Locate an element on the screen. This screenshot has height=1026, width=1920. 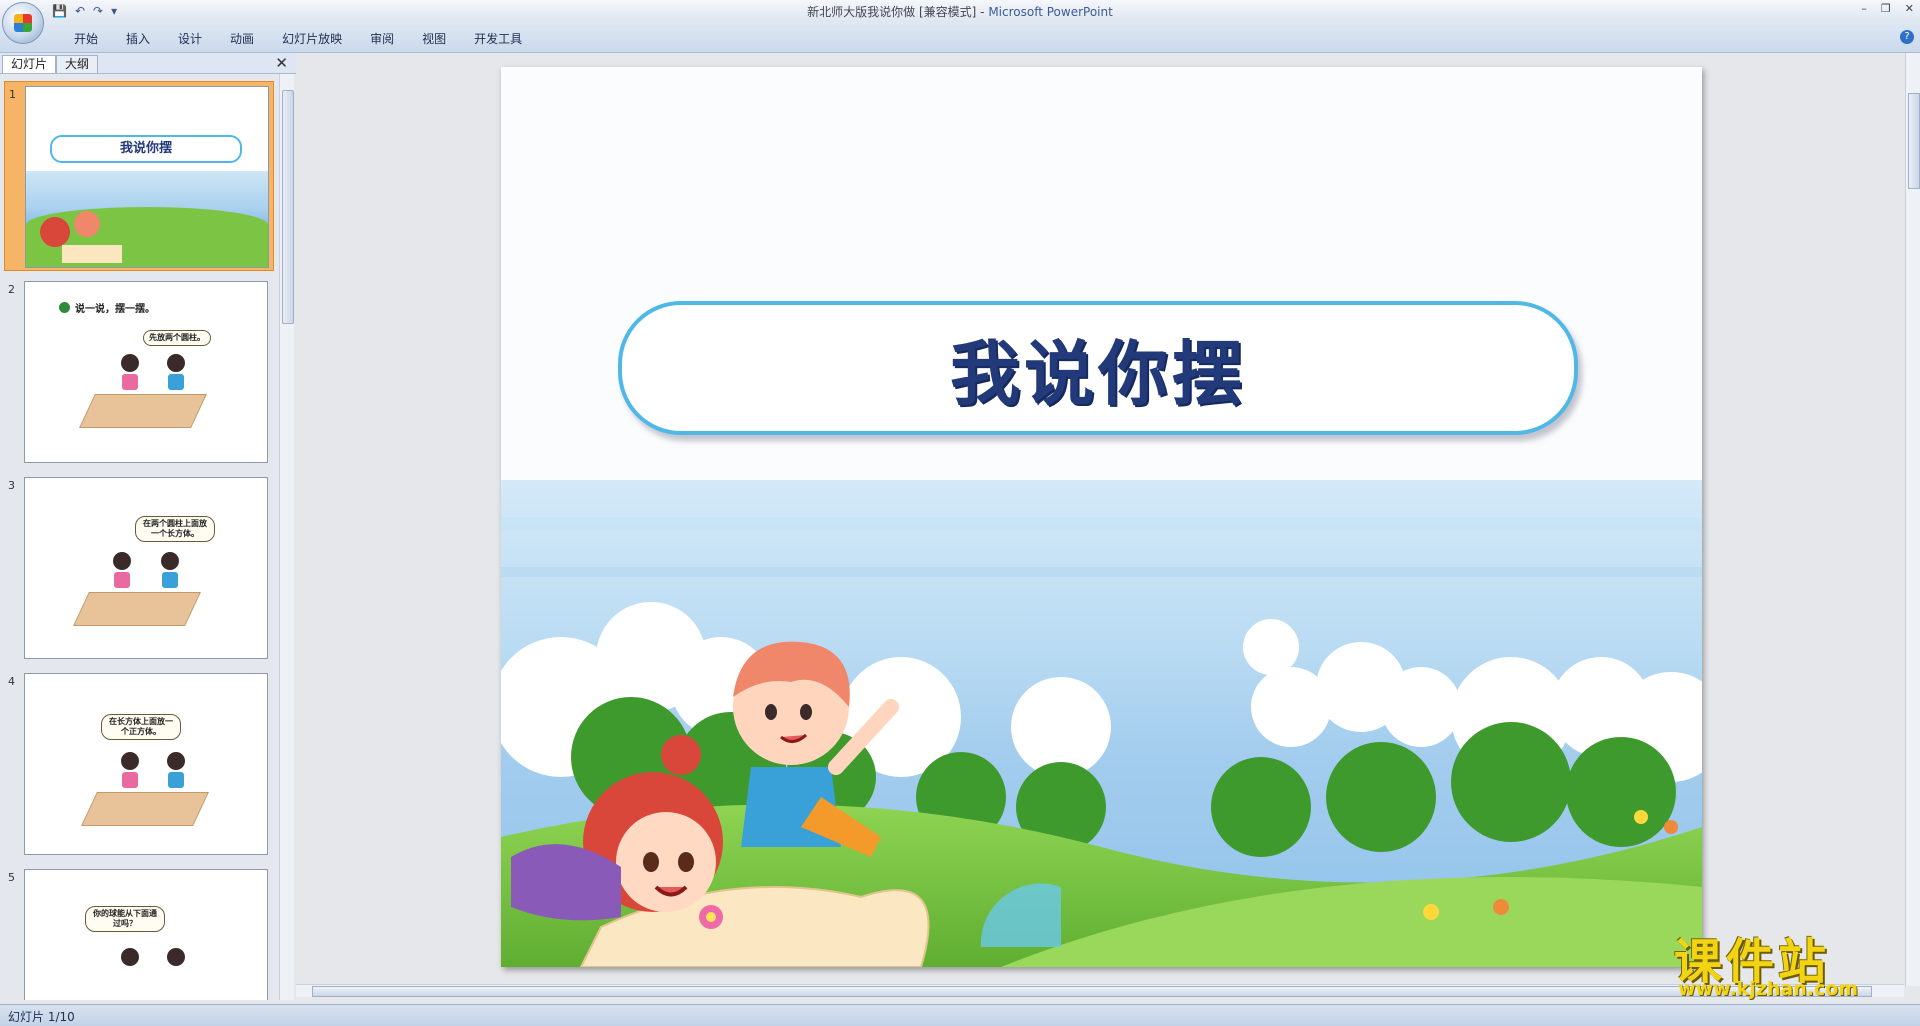
slide-number: 5 is located at coordinates (11, 877).